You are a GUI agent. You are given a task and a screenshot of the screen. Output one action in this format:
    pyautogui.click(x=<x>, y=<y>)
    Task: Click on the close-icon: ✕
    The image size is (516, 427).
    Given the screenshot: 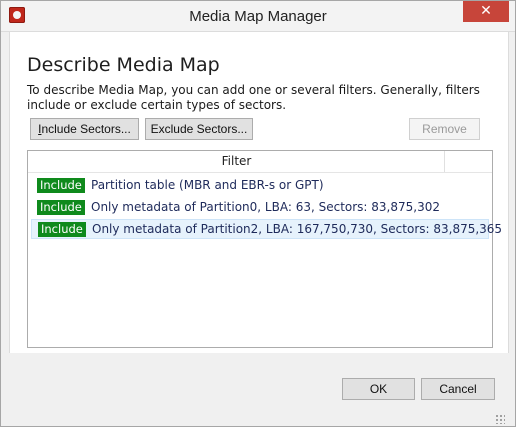 What is the action you would take?
    pyautogui.click(x=486, y=11)
    